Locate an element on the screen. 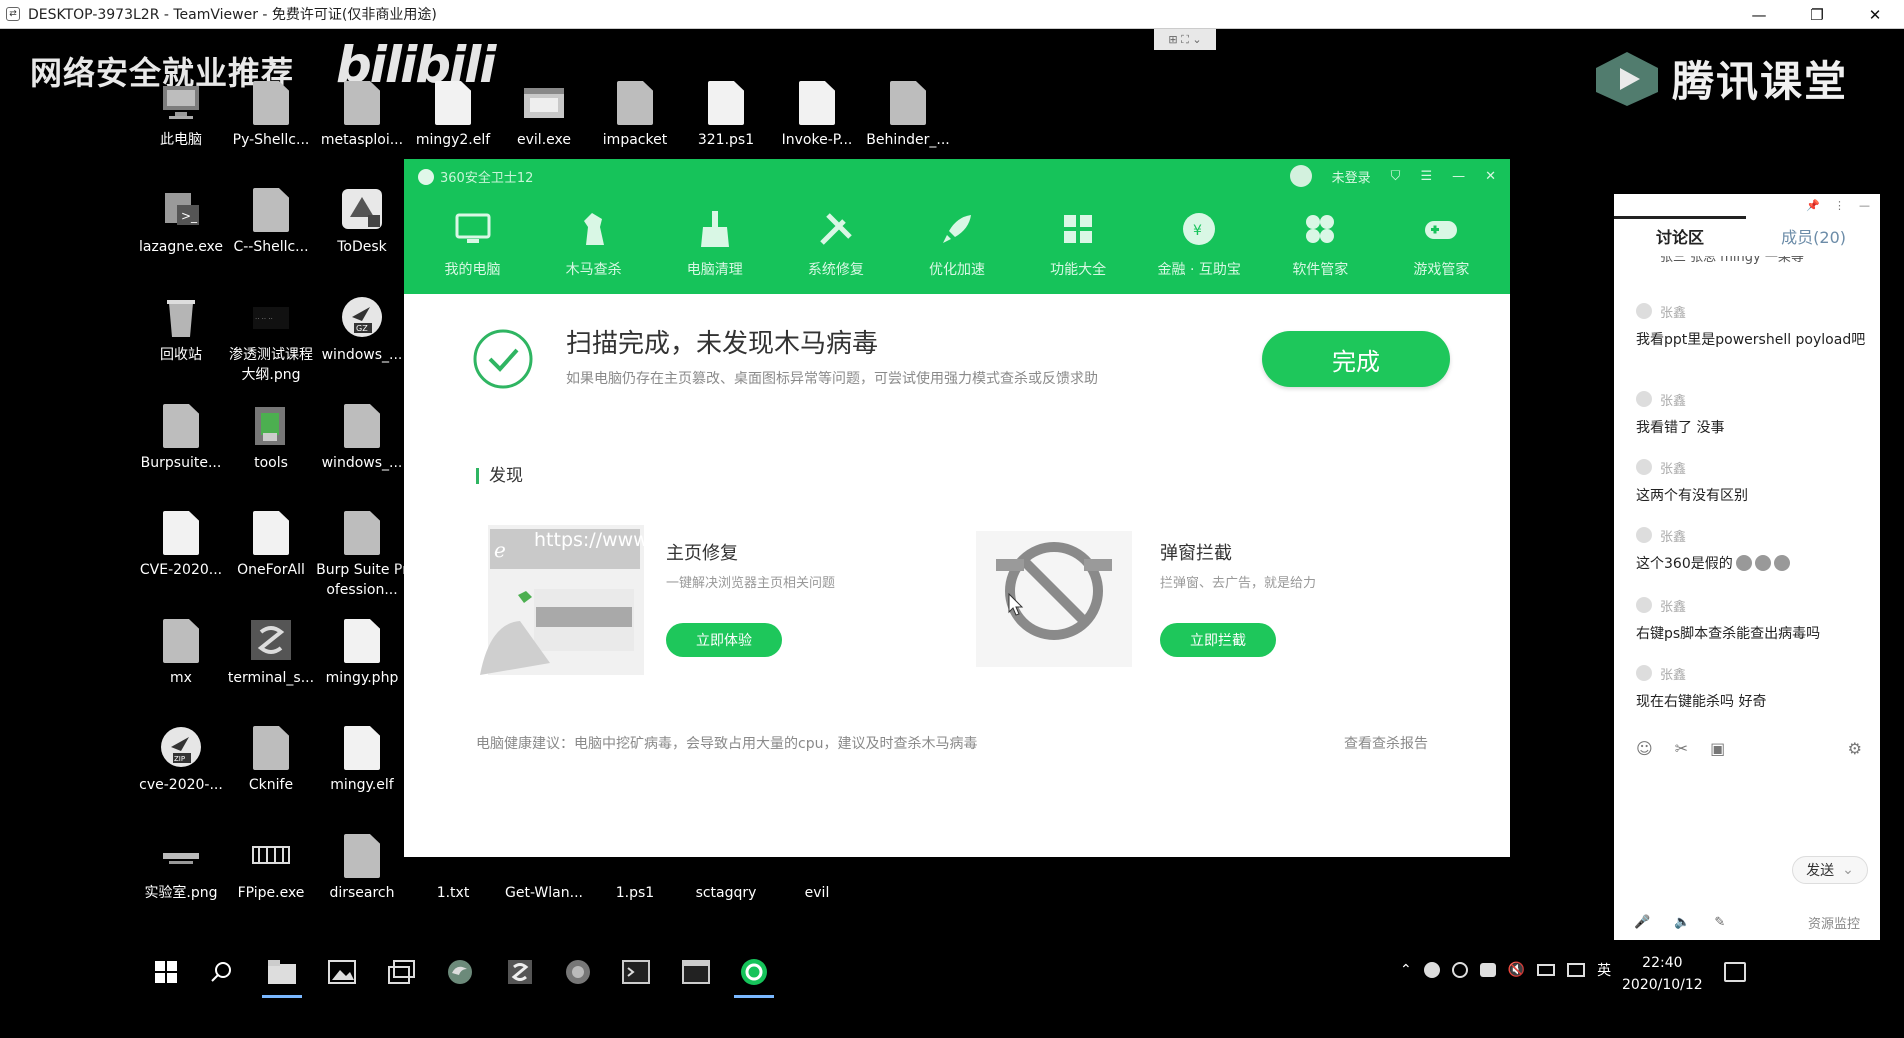 The width and height of the screenshot is (1904, 1038). desktop-icon-pentest-syllabus: ·· ·· ·· 渗透测试课程大纲.png is located at coordinates (271, 340).